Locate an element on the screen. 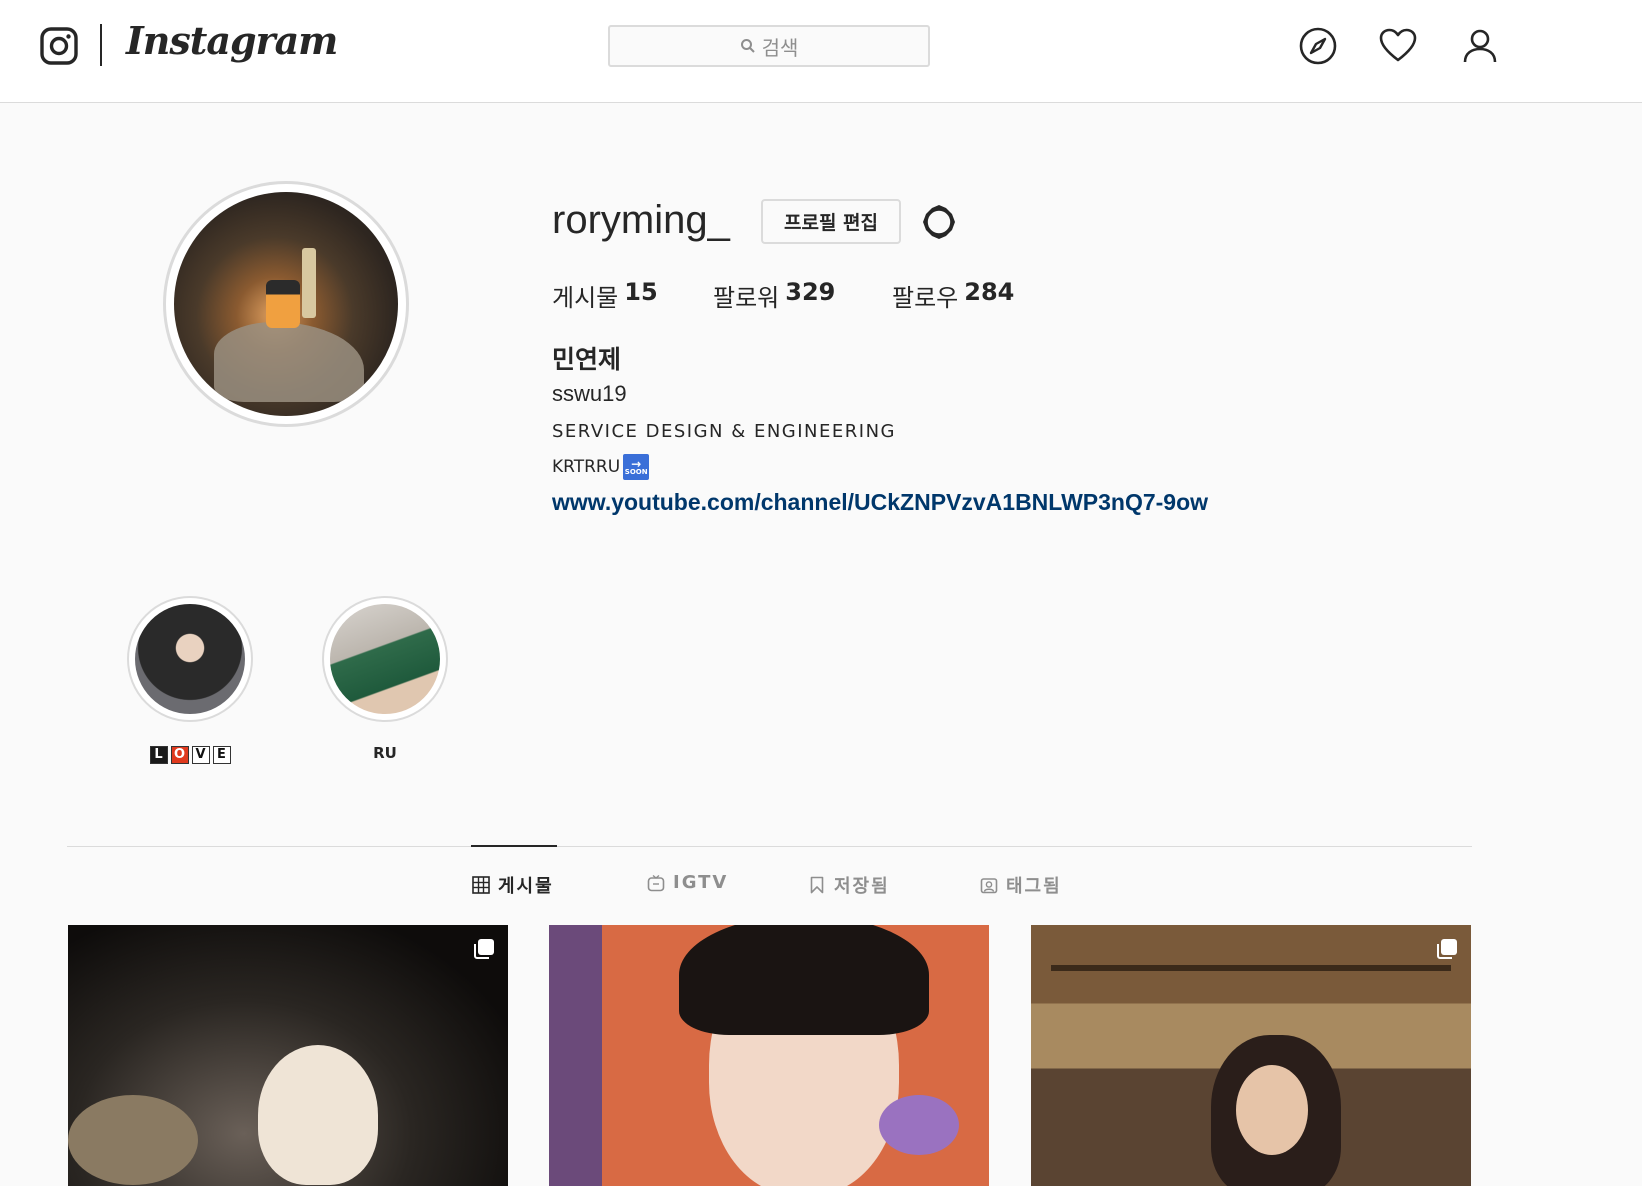 The width and height of the screenshot is (1642, 1186). followers-number: 329 is located at coordinates (810, 292).